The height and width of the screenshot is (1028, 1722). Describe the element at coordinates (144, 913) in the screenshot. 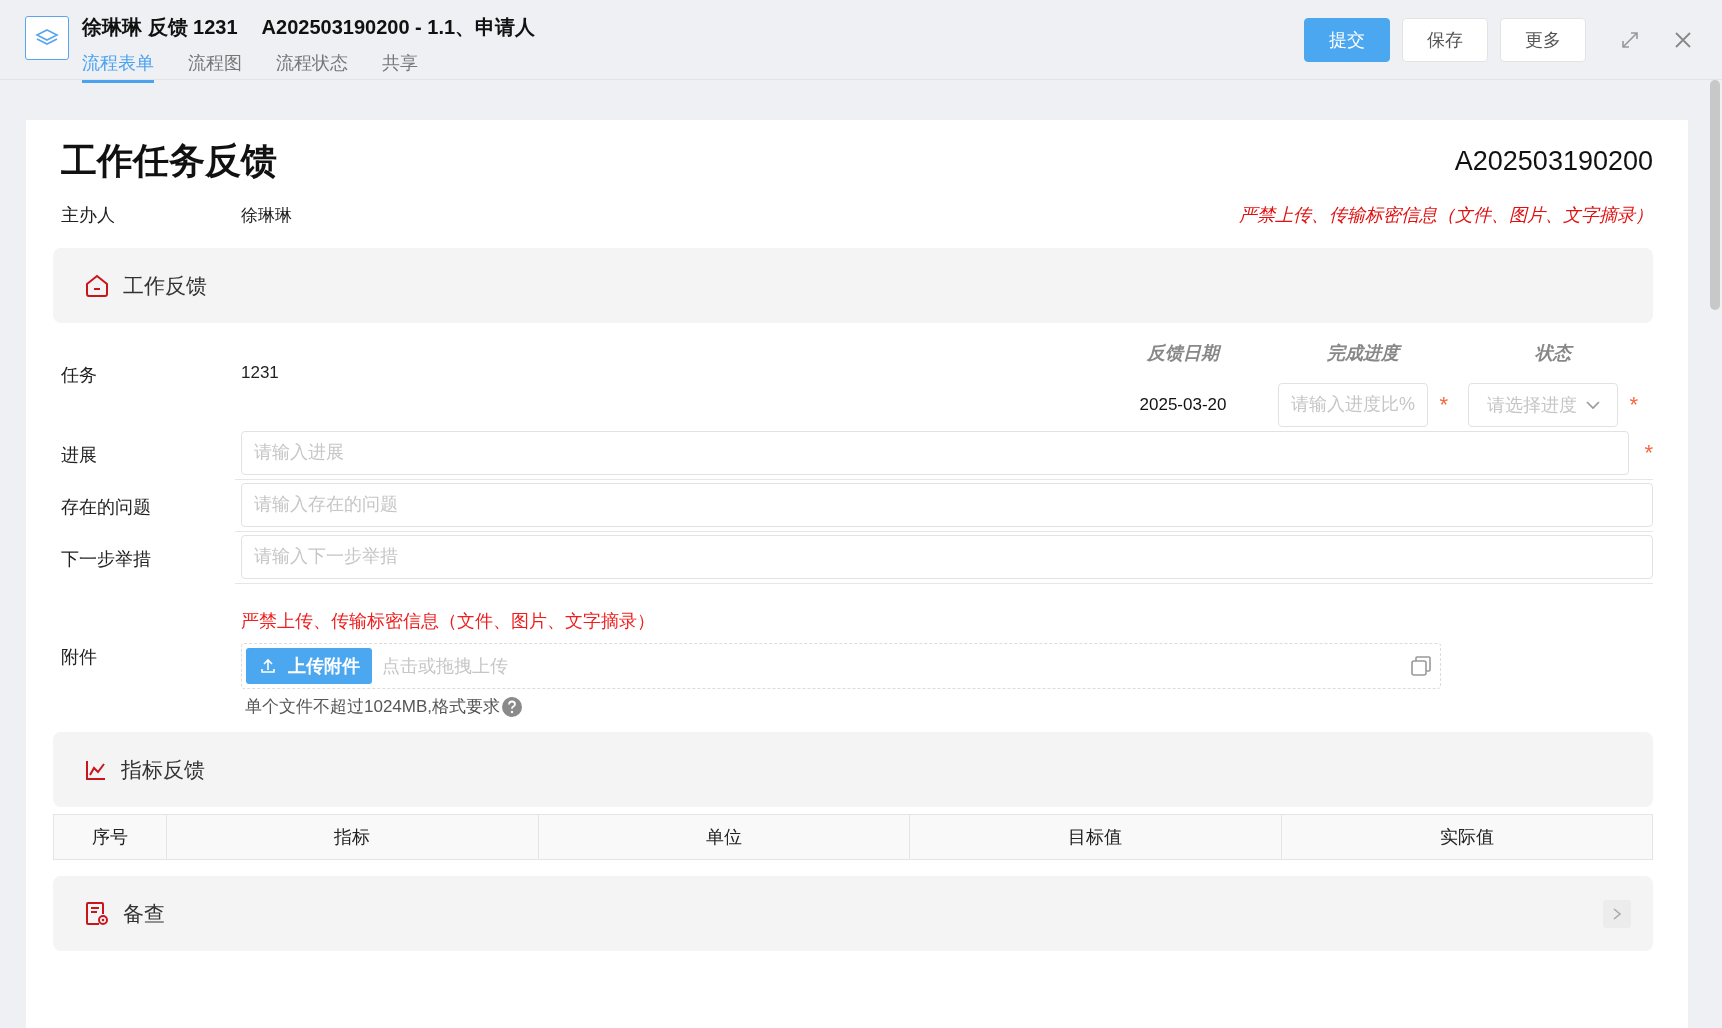

I see `section-title: 备查` at that location.